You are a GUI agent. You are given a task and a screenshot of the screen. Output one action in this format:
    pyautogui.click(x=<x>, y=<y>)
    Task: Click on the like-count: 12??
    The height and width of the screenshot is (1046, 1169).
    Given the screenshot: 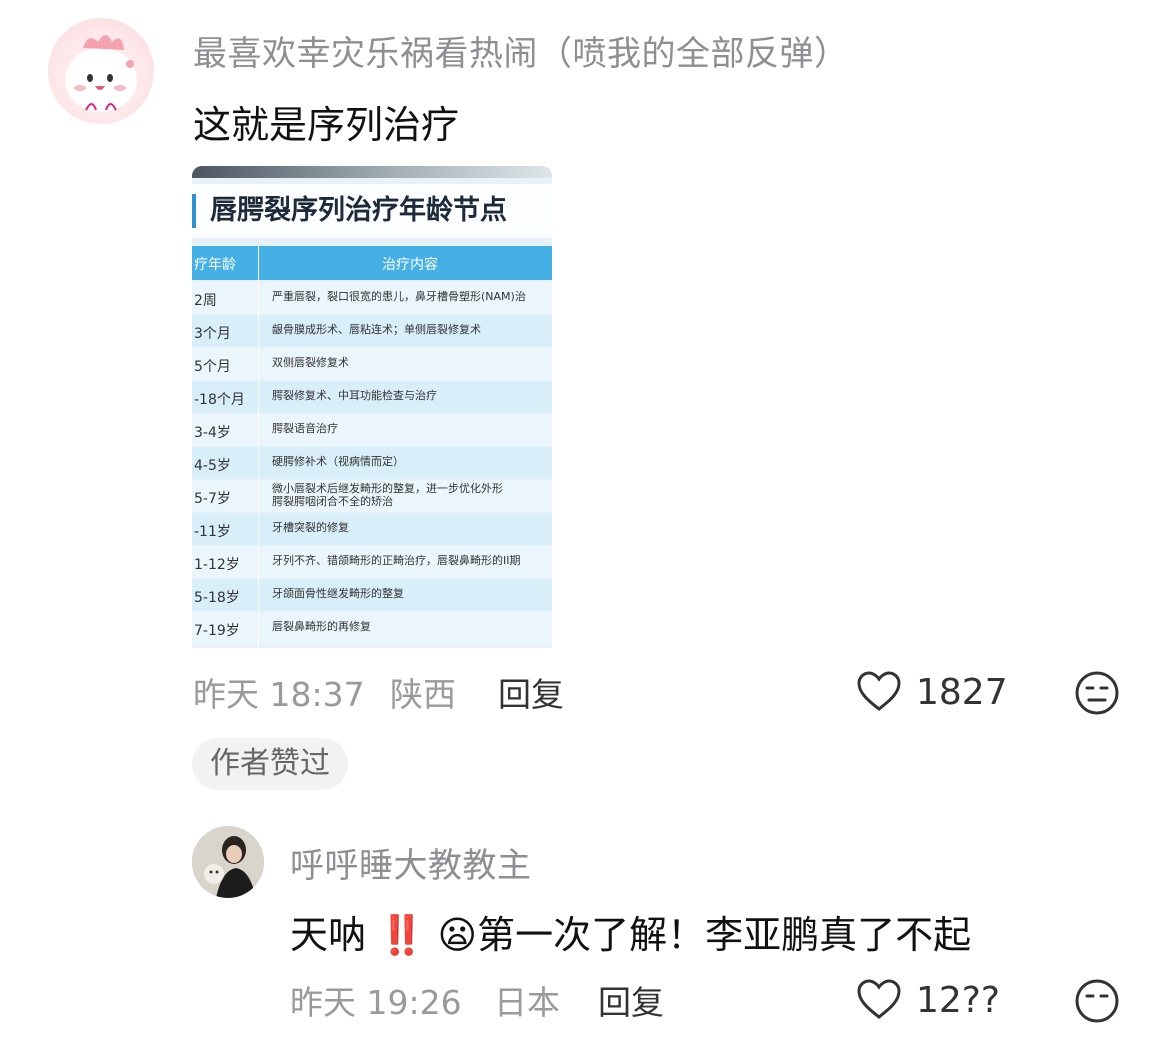 What is the action you would take?
    pyautogui.click(x=958, y=1000)
    